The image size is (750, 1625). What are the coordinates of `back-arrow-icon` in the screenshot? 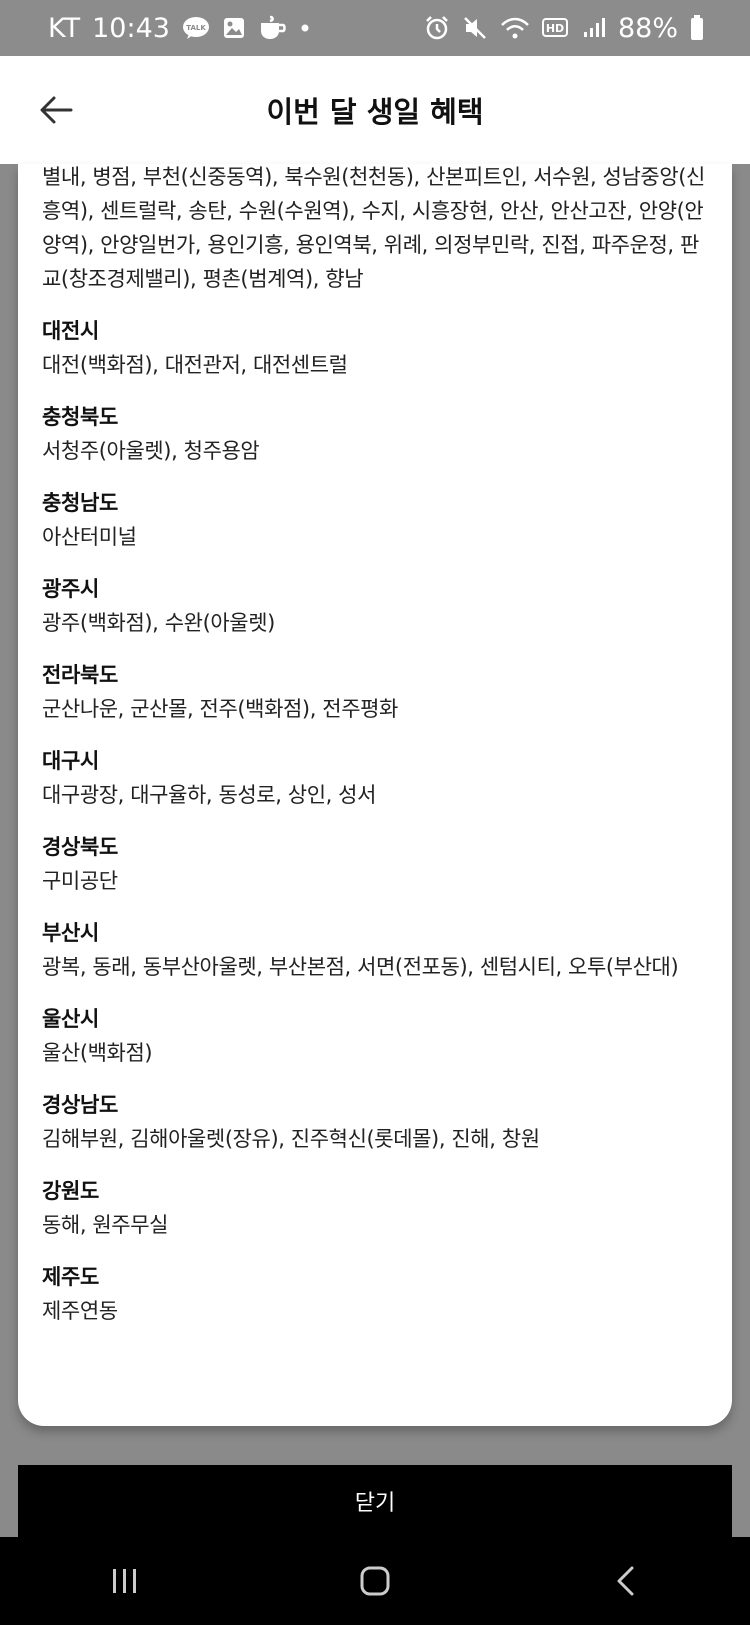 It's located at (56, 110).